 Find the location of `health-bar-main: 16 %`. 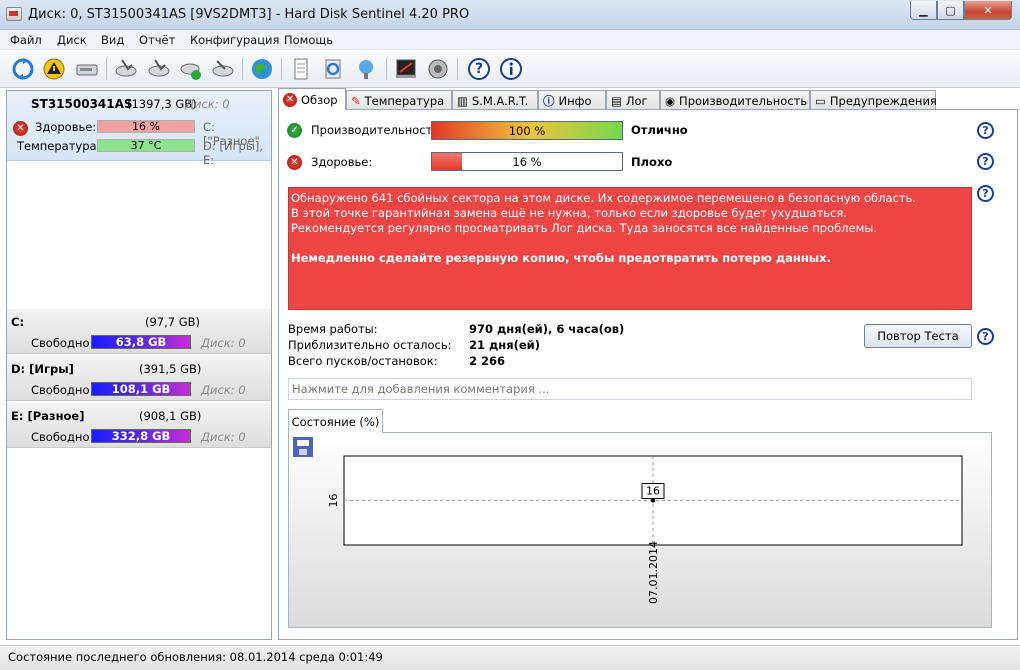

health-bar-main: 16 % is located at coordinates (527, 161).